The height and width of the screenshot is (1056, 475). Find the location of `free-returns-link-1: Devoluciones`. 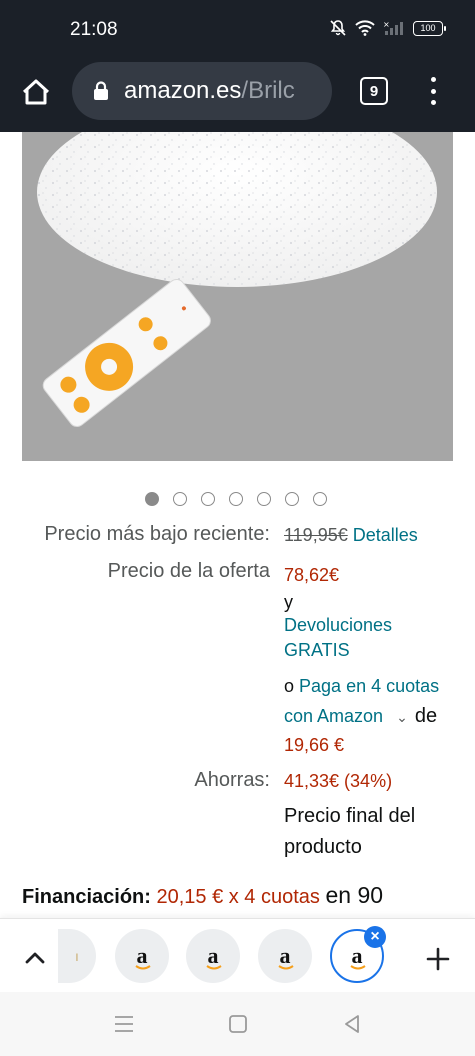

free-returns-link-1: Devoluciones is located at coordinates (338, 625).